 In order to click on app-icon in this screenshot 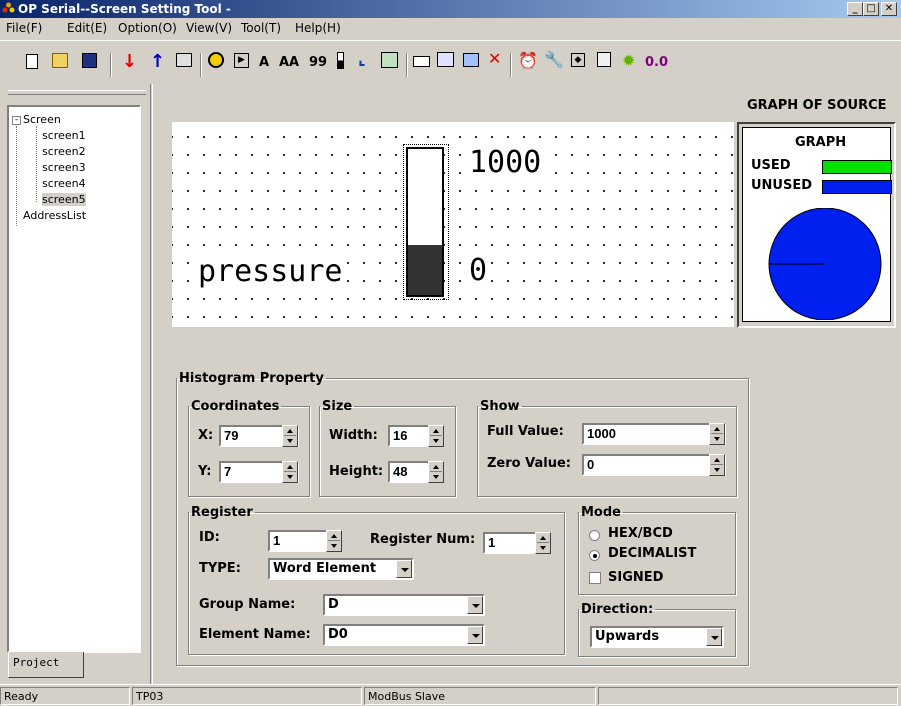, I will do `click(8, 7)`.